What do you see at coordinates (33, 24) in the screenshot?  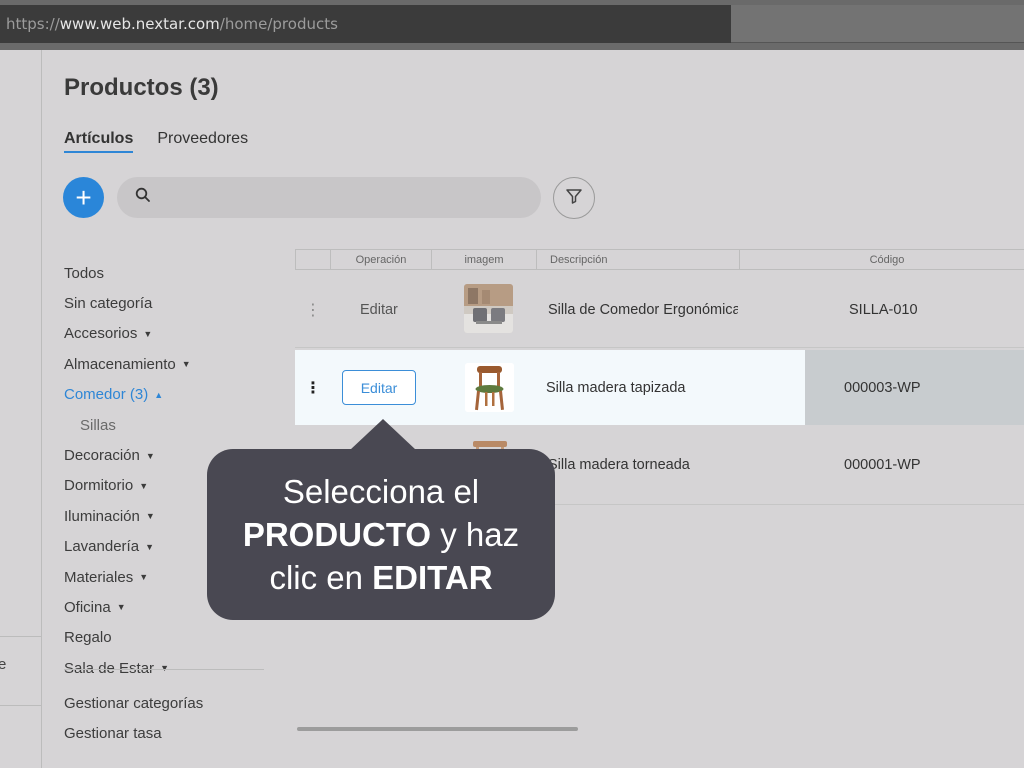 I see `url-scheme: https://` at bounding box center [33, 24].